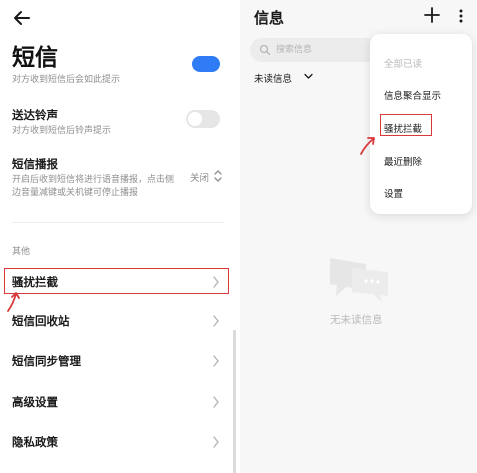 This screenshot has width=477, height=473. What do you see at coordinates (199, 177) in the screenshot?
I see `sms-broadcast-value: 关闭` at bounding box center [199, 177].